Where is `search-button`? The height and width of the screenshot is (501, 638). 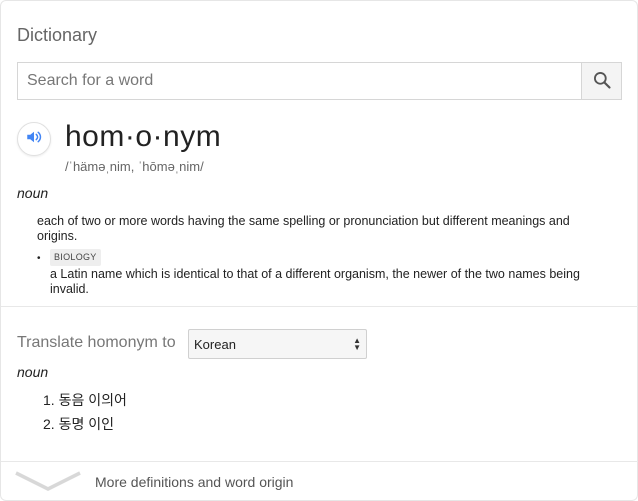 search-button is located at coordinates (601, 81).